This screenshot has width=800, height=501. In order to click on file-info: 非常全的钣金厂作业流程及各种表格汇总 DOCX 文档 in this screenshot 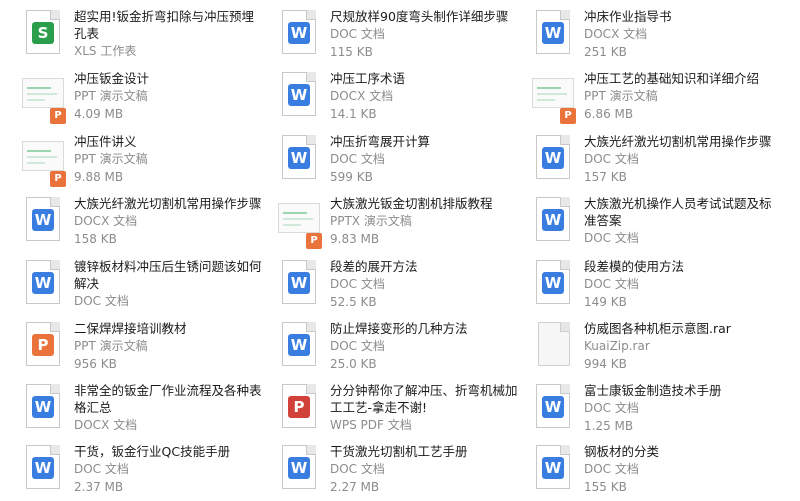, I will do `click(169, 408)`.